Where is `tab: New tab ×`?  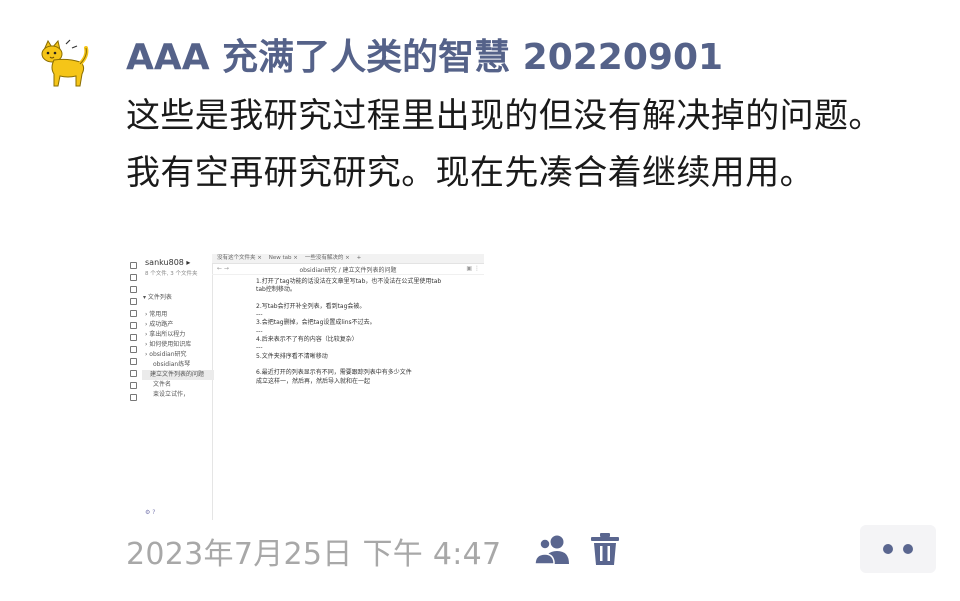 tab: New tab × is located at coordinates (283, 258).